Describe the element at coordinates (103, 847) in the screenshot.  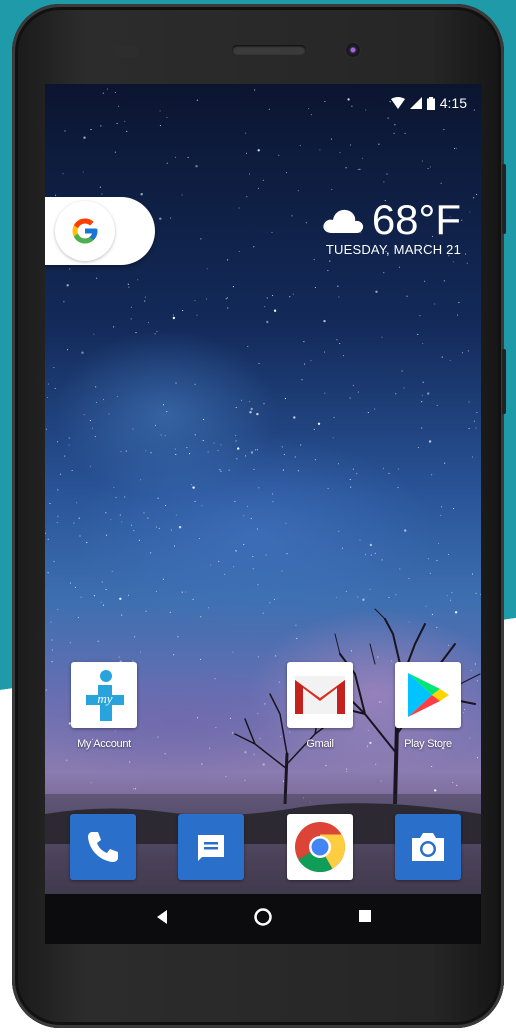
I see `phone-icon` at that location.